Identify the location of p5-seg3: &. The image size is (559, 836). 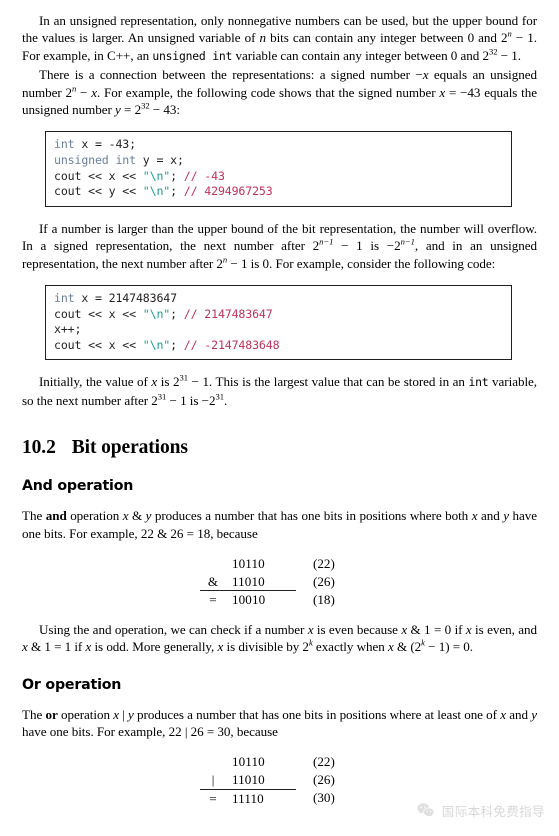
(137, 516).